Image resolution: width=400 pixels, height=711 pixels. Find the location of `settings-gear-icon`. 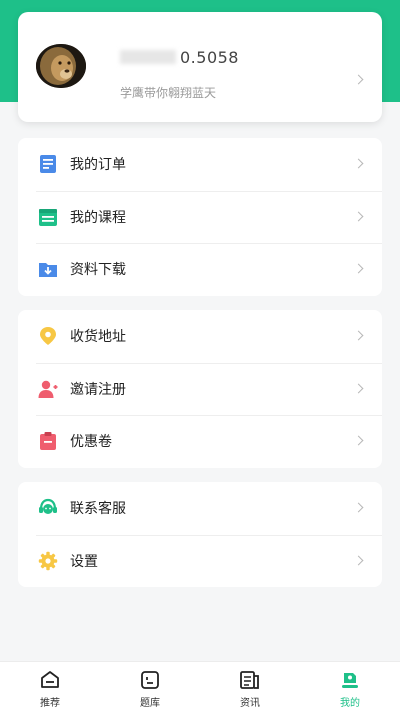

settings-gear-icon is located at coordinates (48, 560).